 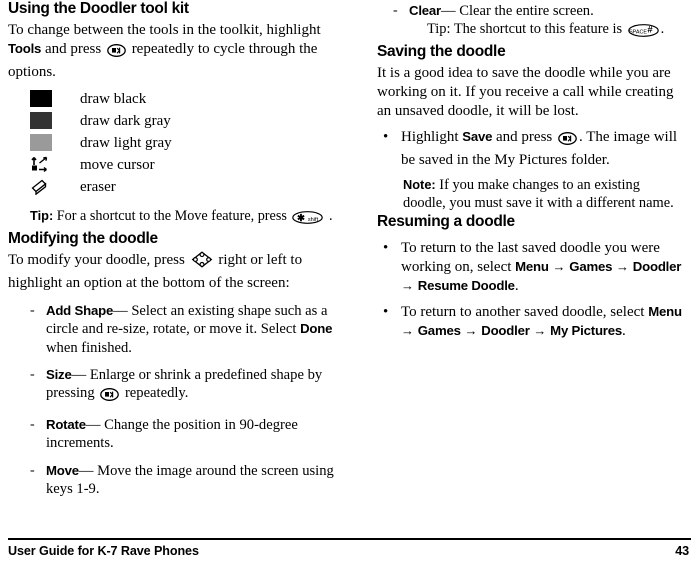 I want to click on tool-label: draw dark gray, so click(x=125, y=120).